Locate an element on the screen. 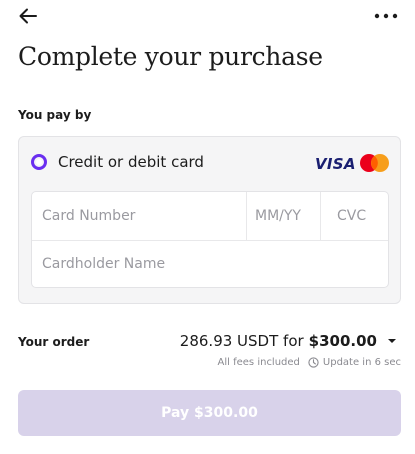 This screenshot has width=415, height=454. pay-button: Pay $300.00 is located at coordinates (209, 413).